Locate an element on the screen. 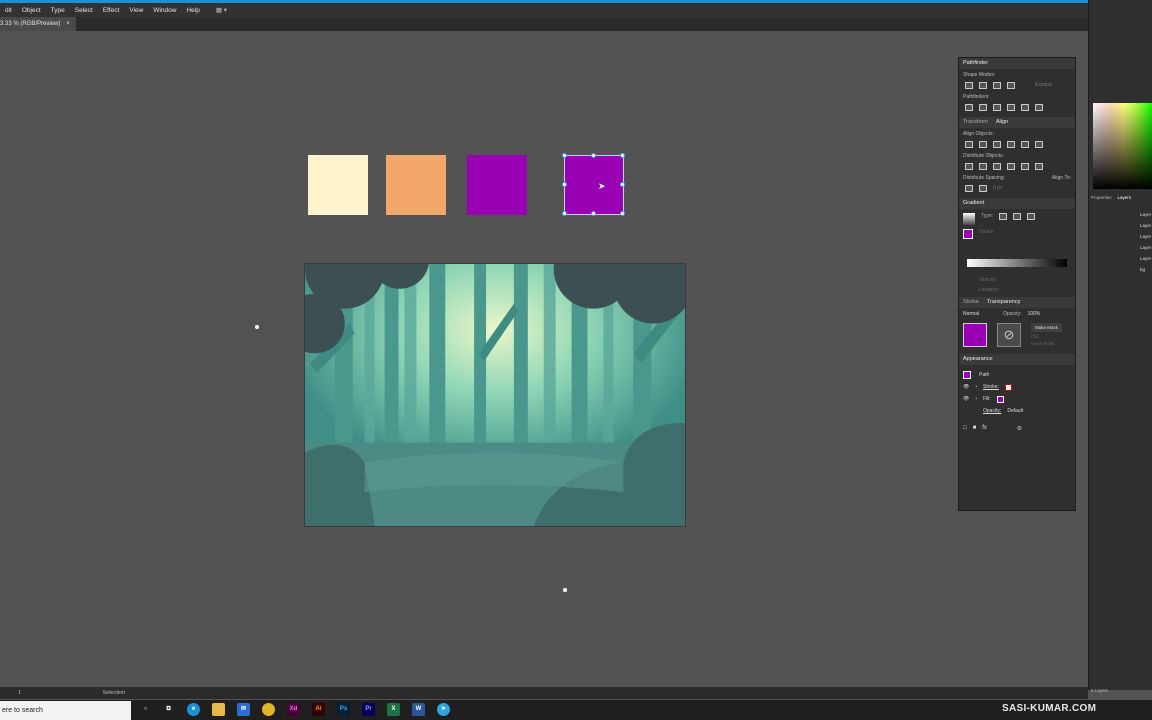  clear-appearance-icon: ⊘ is located at coordinates (1019, 428).